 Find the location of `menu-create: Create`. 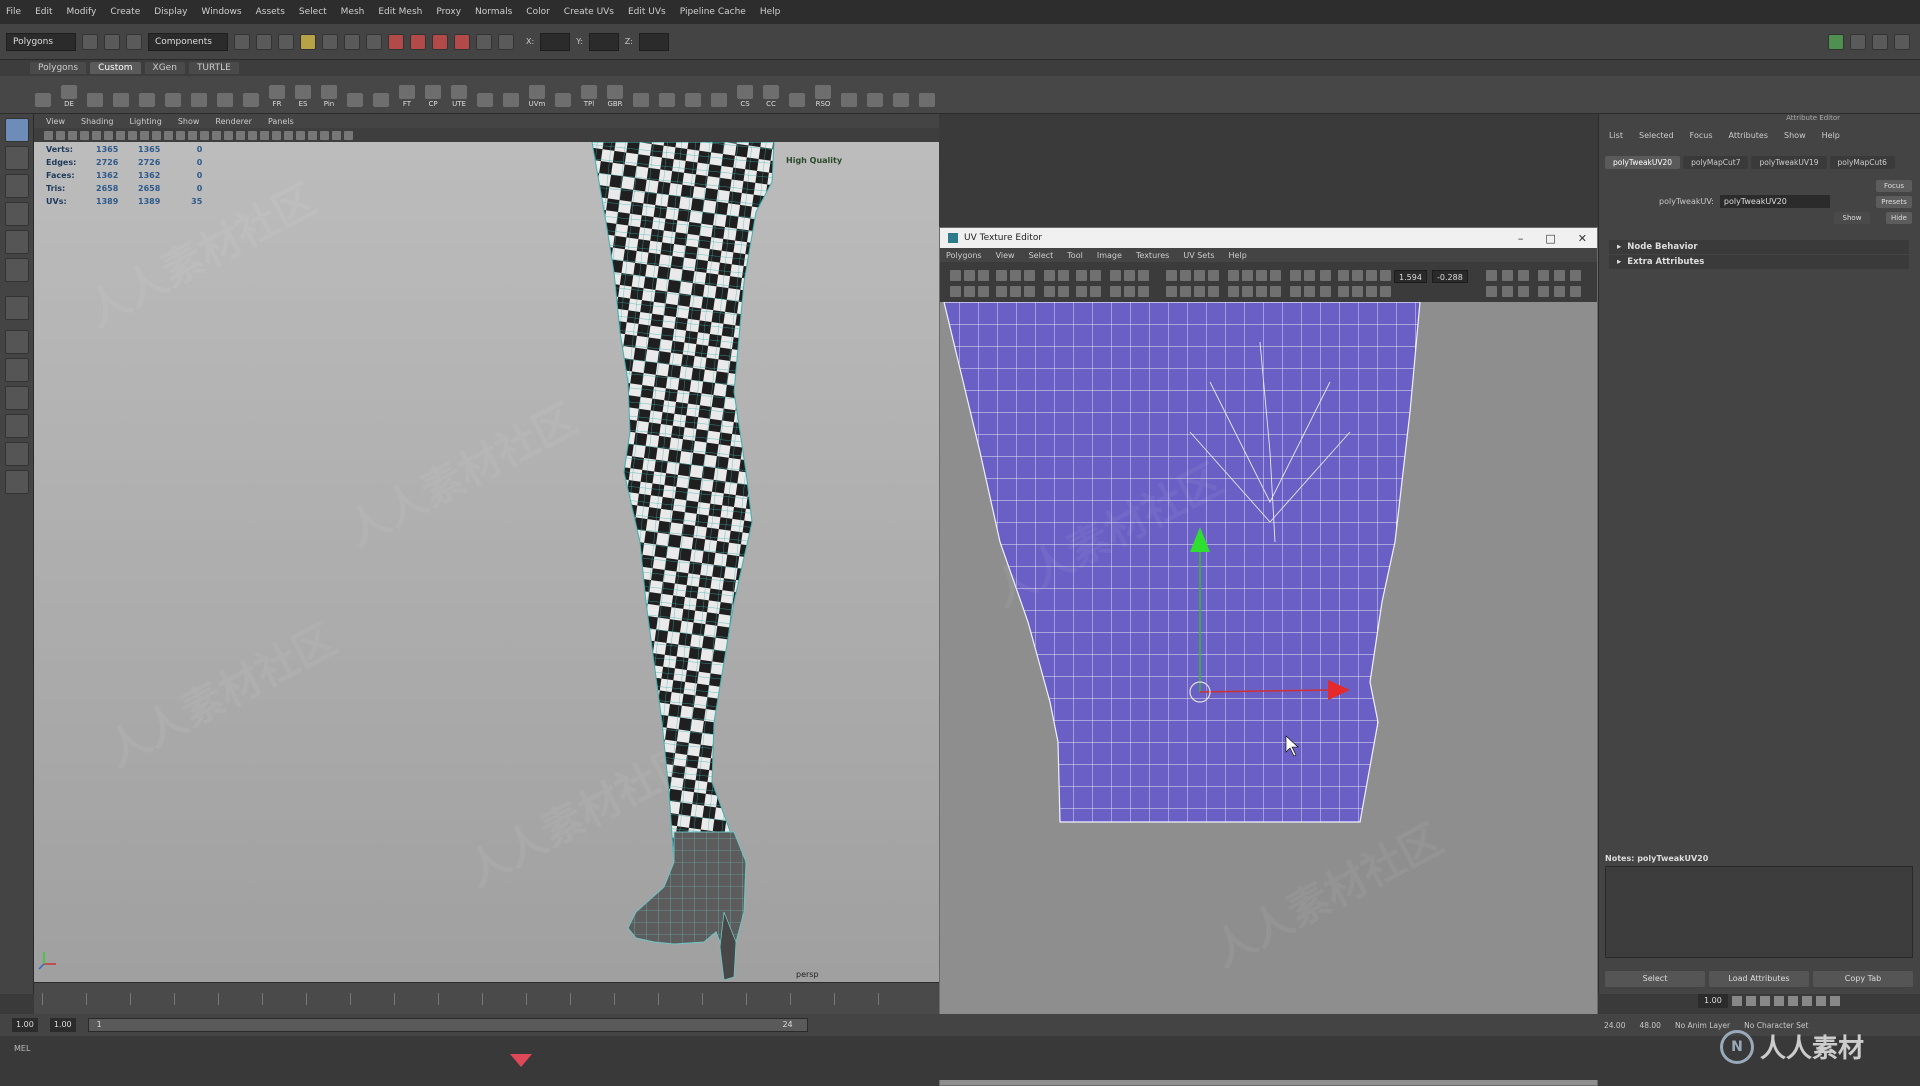

menu-create: Create is located at coordinates (125, 12).